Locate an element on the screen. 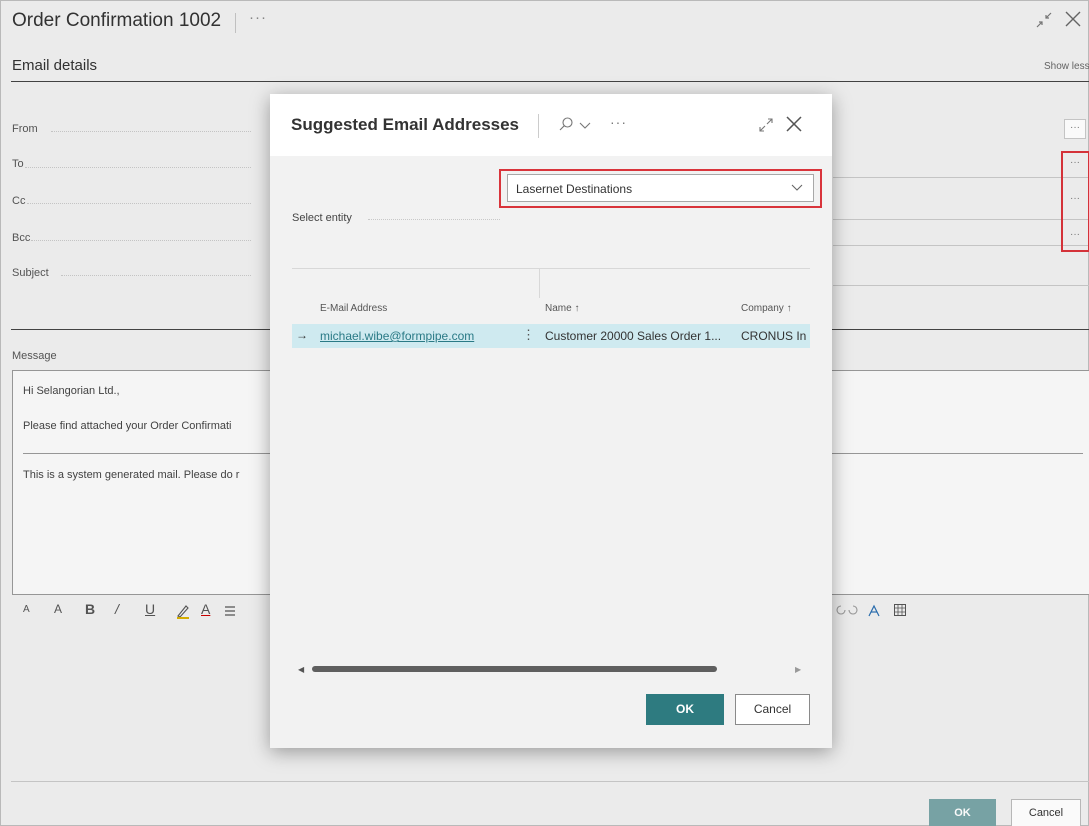  column-header-email: E-Mail Address is located at coordinates (353, 308).